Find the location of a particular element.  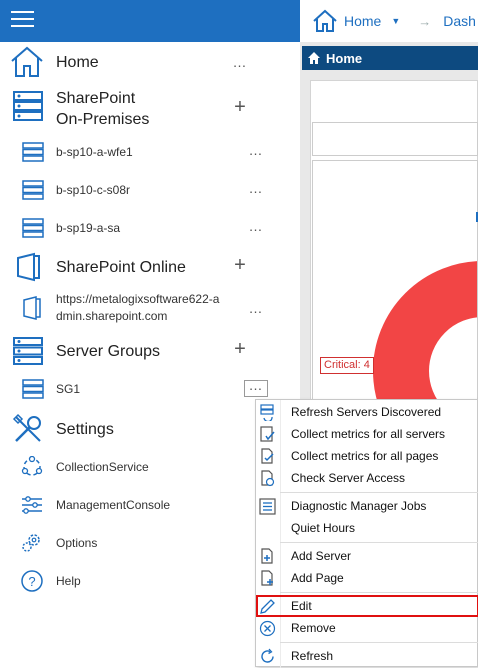

hamburger-menu-icon is located at coordinates (22, 20).